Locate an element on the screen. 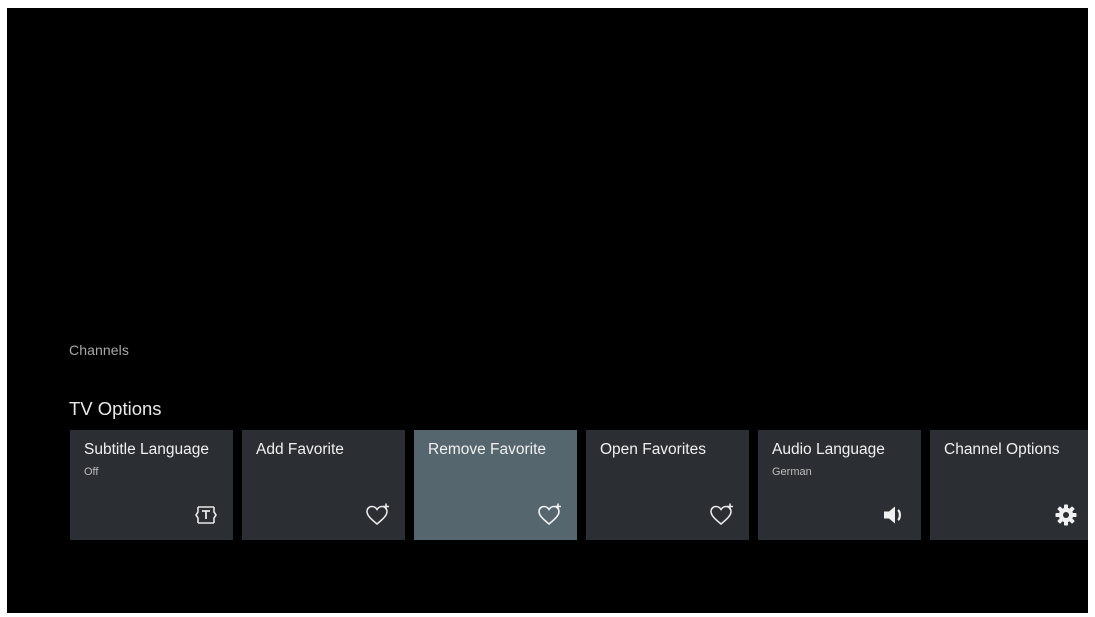  card-title: Add Favorite is located at coordinates (300, 449).